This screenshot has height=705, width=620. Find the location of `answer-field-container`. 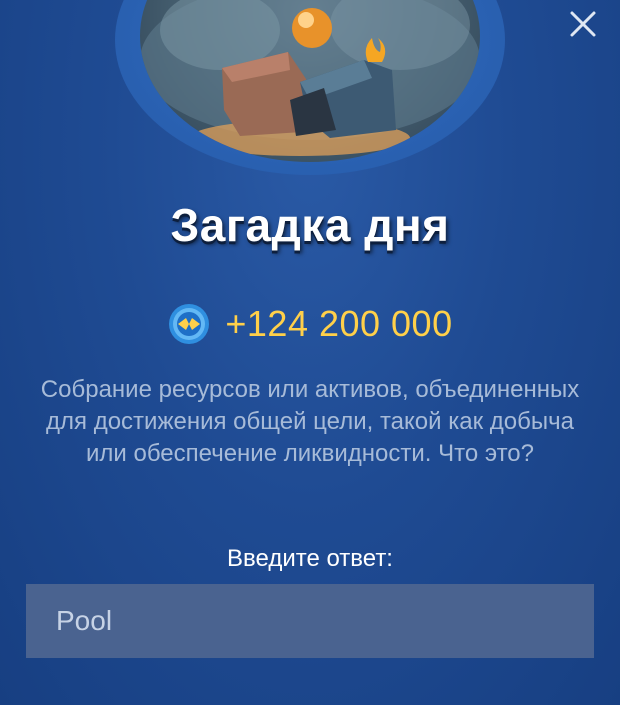

answer-field-container is located at coordinates (310, 621).